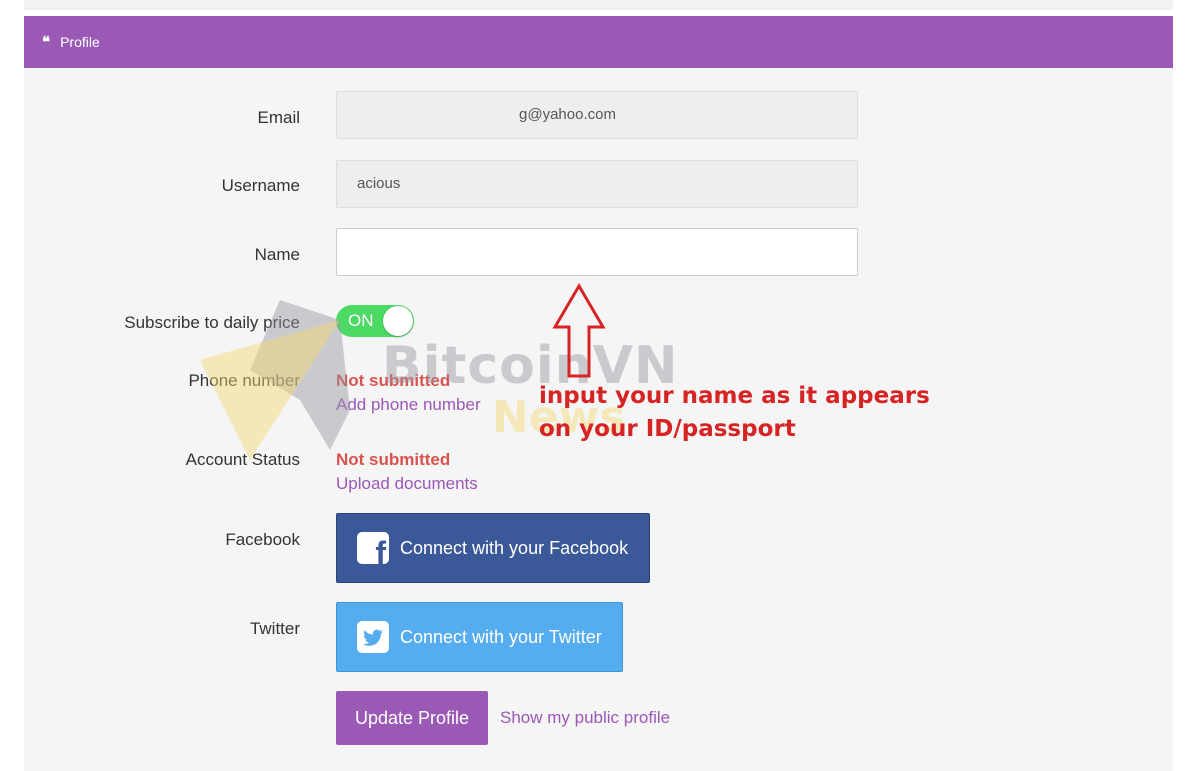  Describe the element at coordinates (734, 396) in the screenshot. I see `annotation-line-1: input your name as it appears` at that location.